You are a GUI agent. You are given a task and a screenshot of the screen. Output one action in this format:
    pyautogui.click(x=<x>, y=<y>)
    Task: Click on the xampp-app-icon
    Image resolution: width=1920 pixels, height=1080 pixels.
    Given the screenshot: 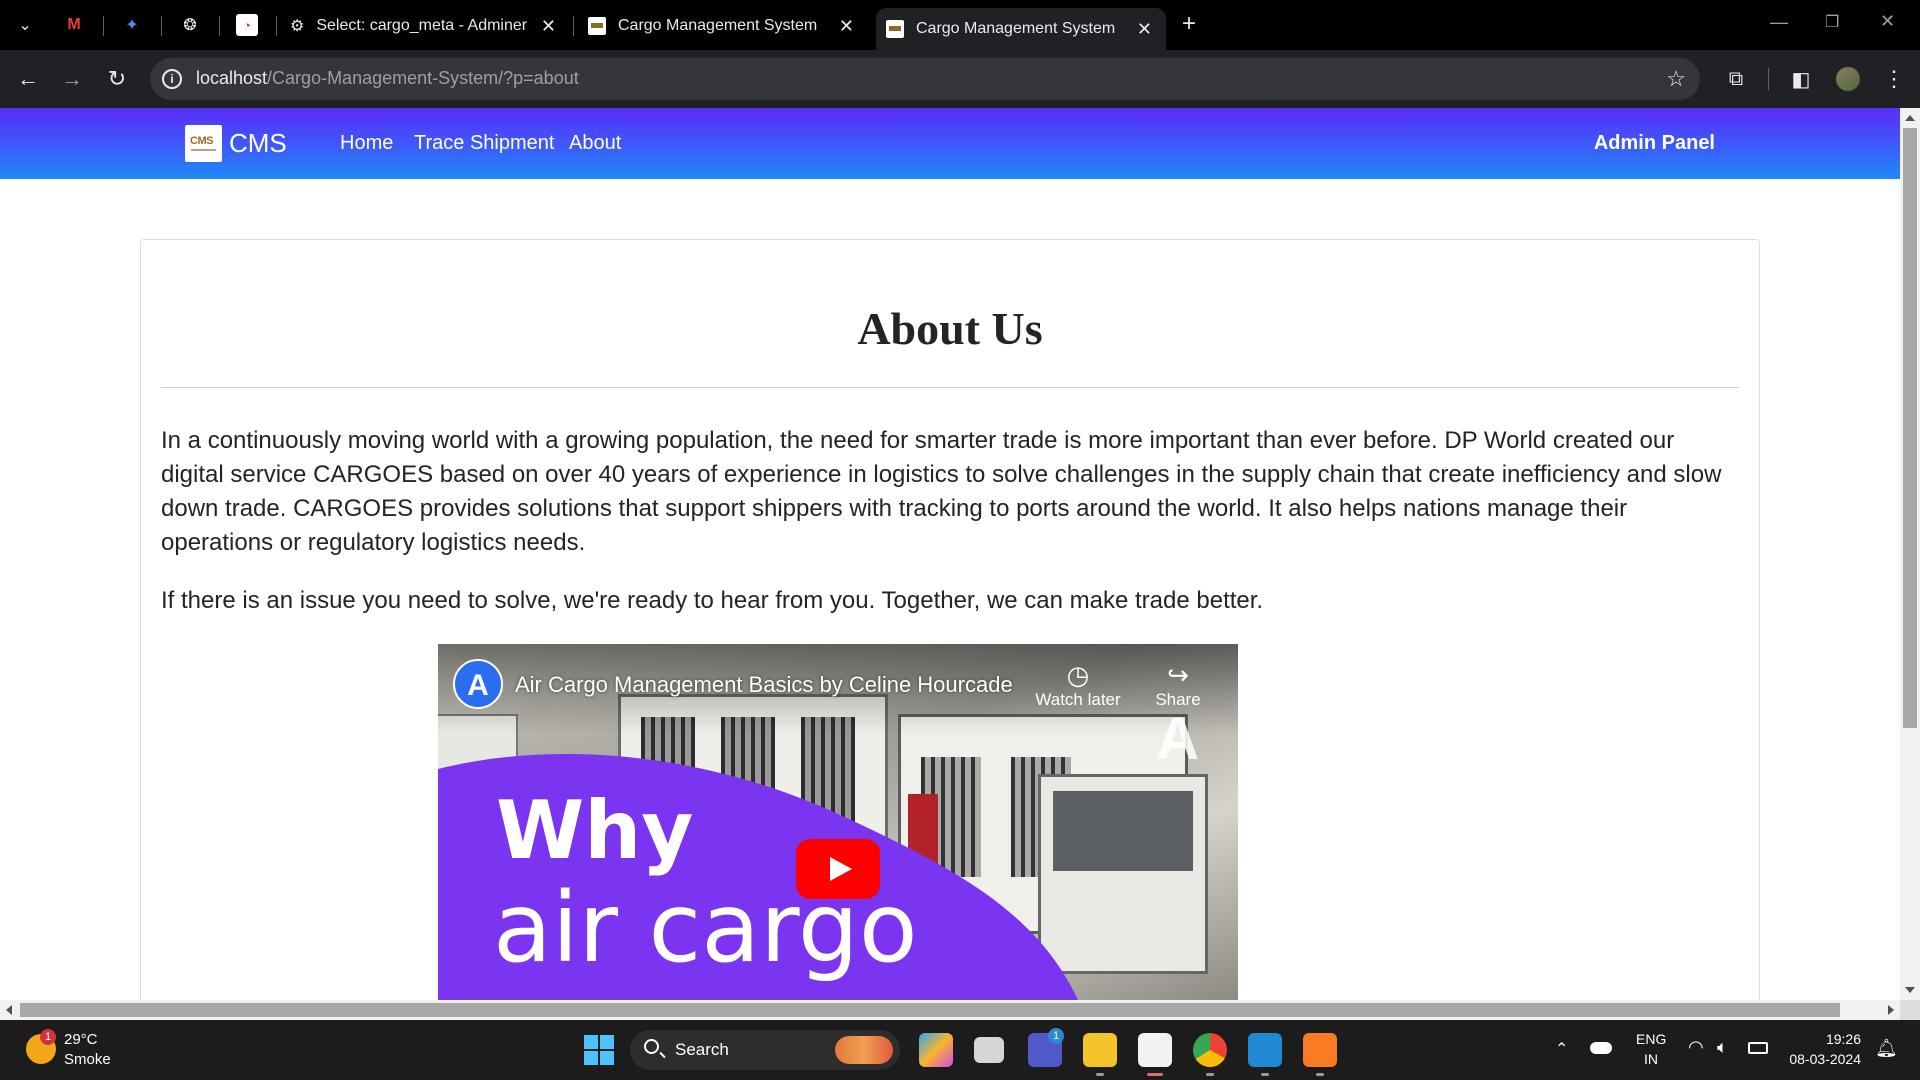 What is the action you would take?
    pyautogui.click(x=1320, y=1050)
    